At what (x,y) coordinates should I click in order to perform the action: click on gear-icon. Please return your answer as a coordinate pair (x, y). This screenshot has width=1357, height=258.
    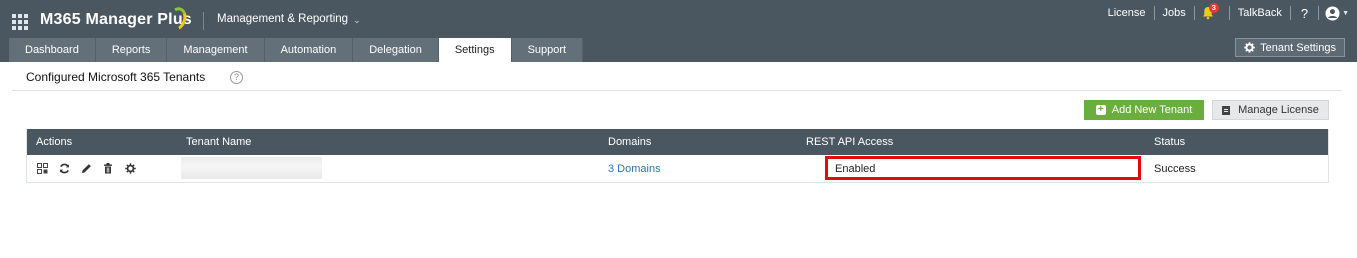
    Looking at the image, I should click on (1249, 47).